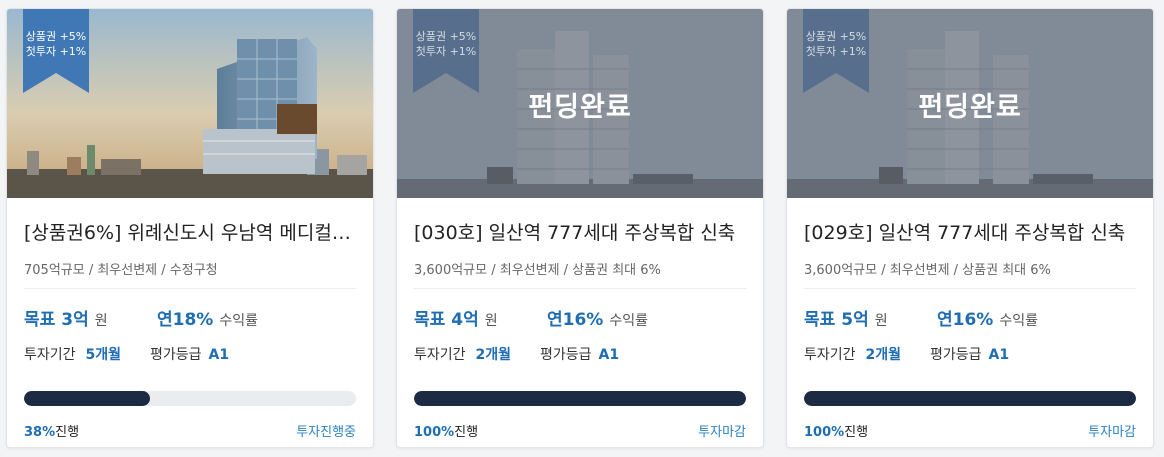 The image size is (1164, 457). I want to click on period-grade-row: 투자기간 5개월 평가등급 A1, so click(190, 354).